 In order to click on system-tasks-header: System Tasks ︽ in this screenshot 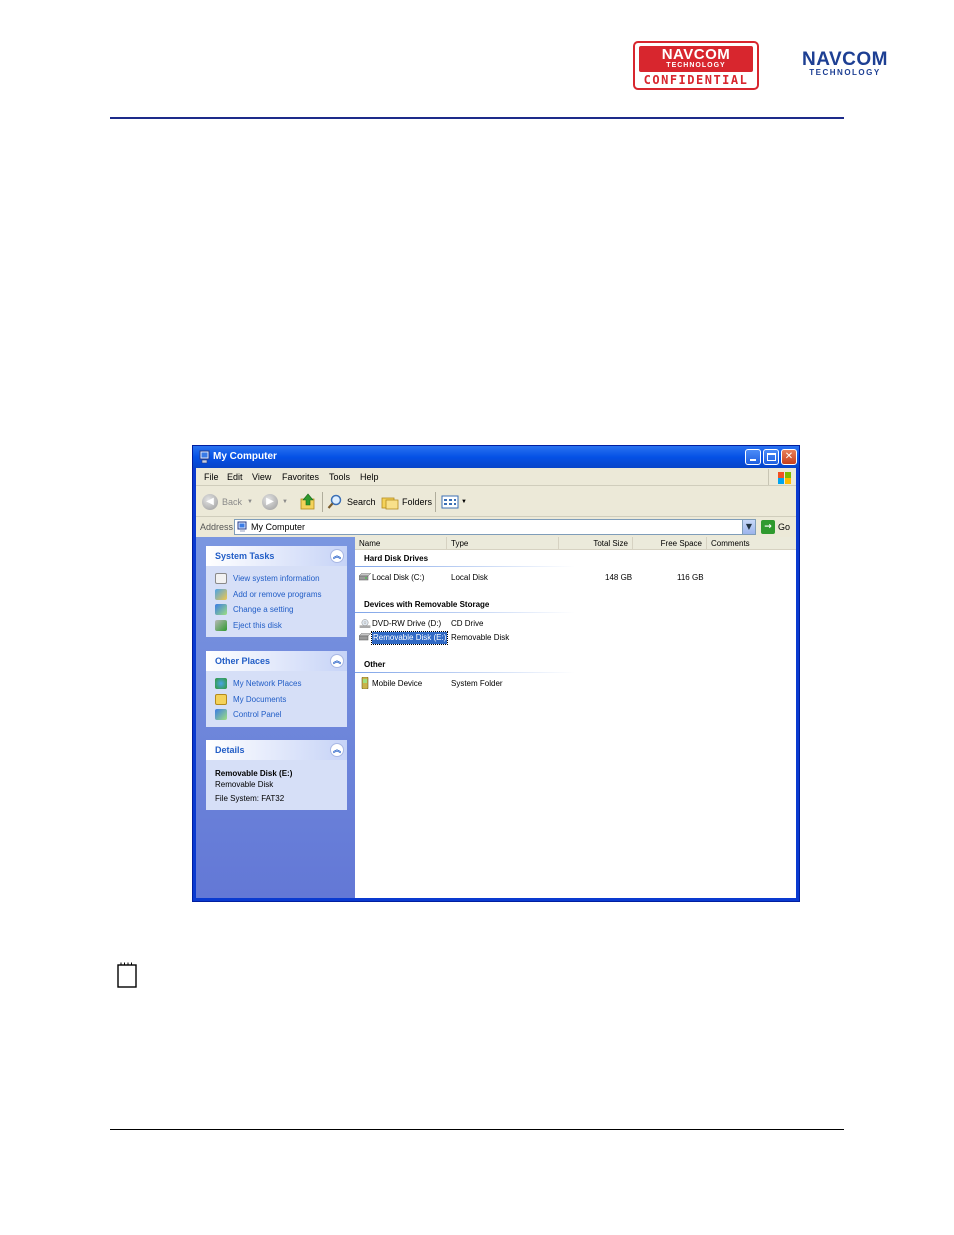, I will do `click(276, 556)`.